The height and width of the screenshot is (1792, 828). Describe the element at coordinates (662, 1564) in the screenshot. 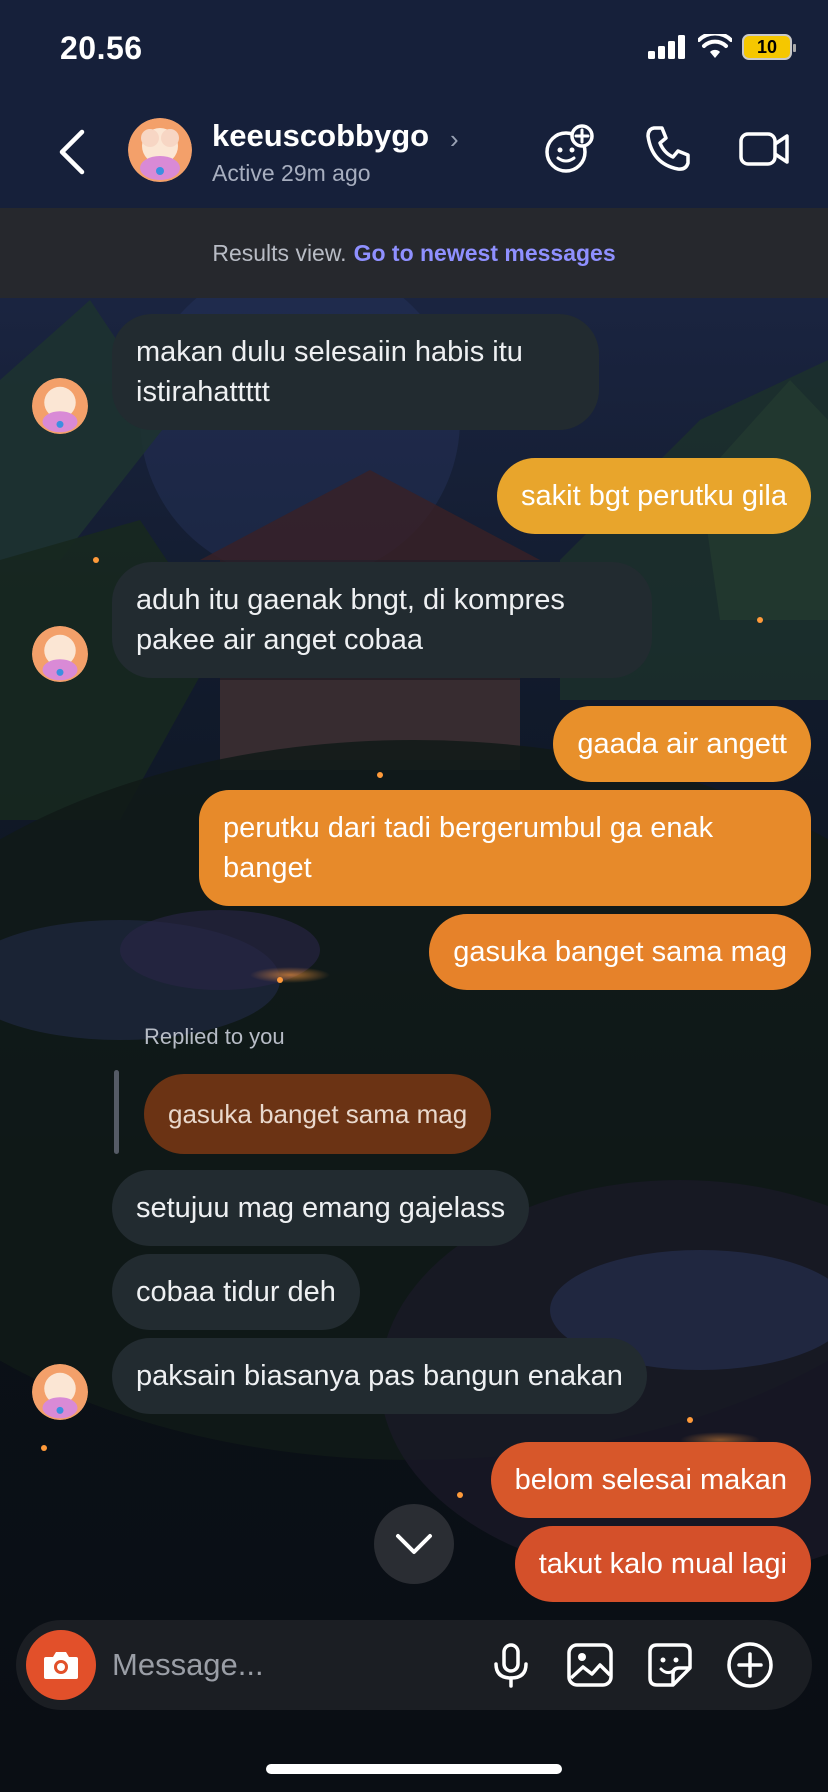

I see `message-outgoing: takut kalo mual lagi` at that location.